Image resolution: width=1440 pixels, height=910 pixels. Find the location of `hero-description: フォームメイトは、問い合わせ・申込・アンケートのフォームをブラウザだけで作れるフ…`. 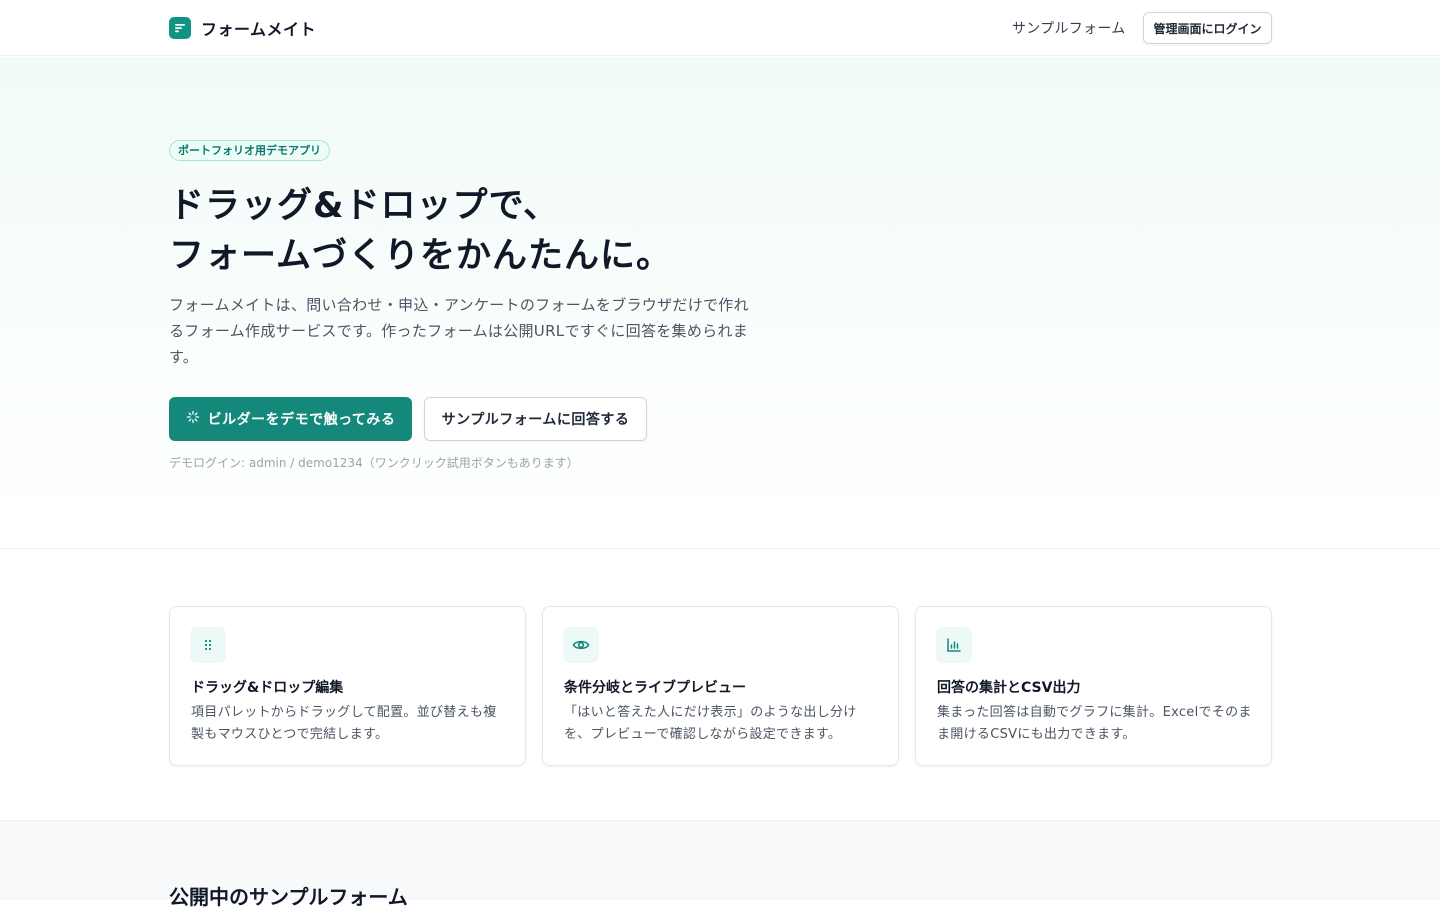

hero-description: フォームメイトは、問い合わせ・申込・アンケートのフォームをブラウザだけで作れるフ… is located at coordinates (459, 331).